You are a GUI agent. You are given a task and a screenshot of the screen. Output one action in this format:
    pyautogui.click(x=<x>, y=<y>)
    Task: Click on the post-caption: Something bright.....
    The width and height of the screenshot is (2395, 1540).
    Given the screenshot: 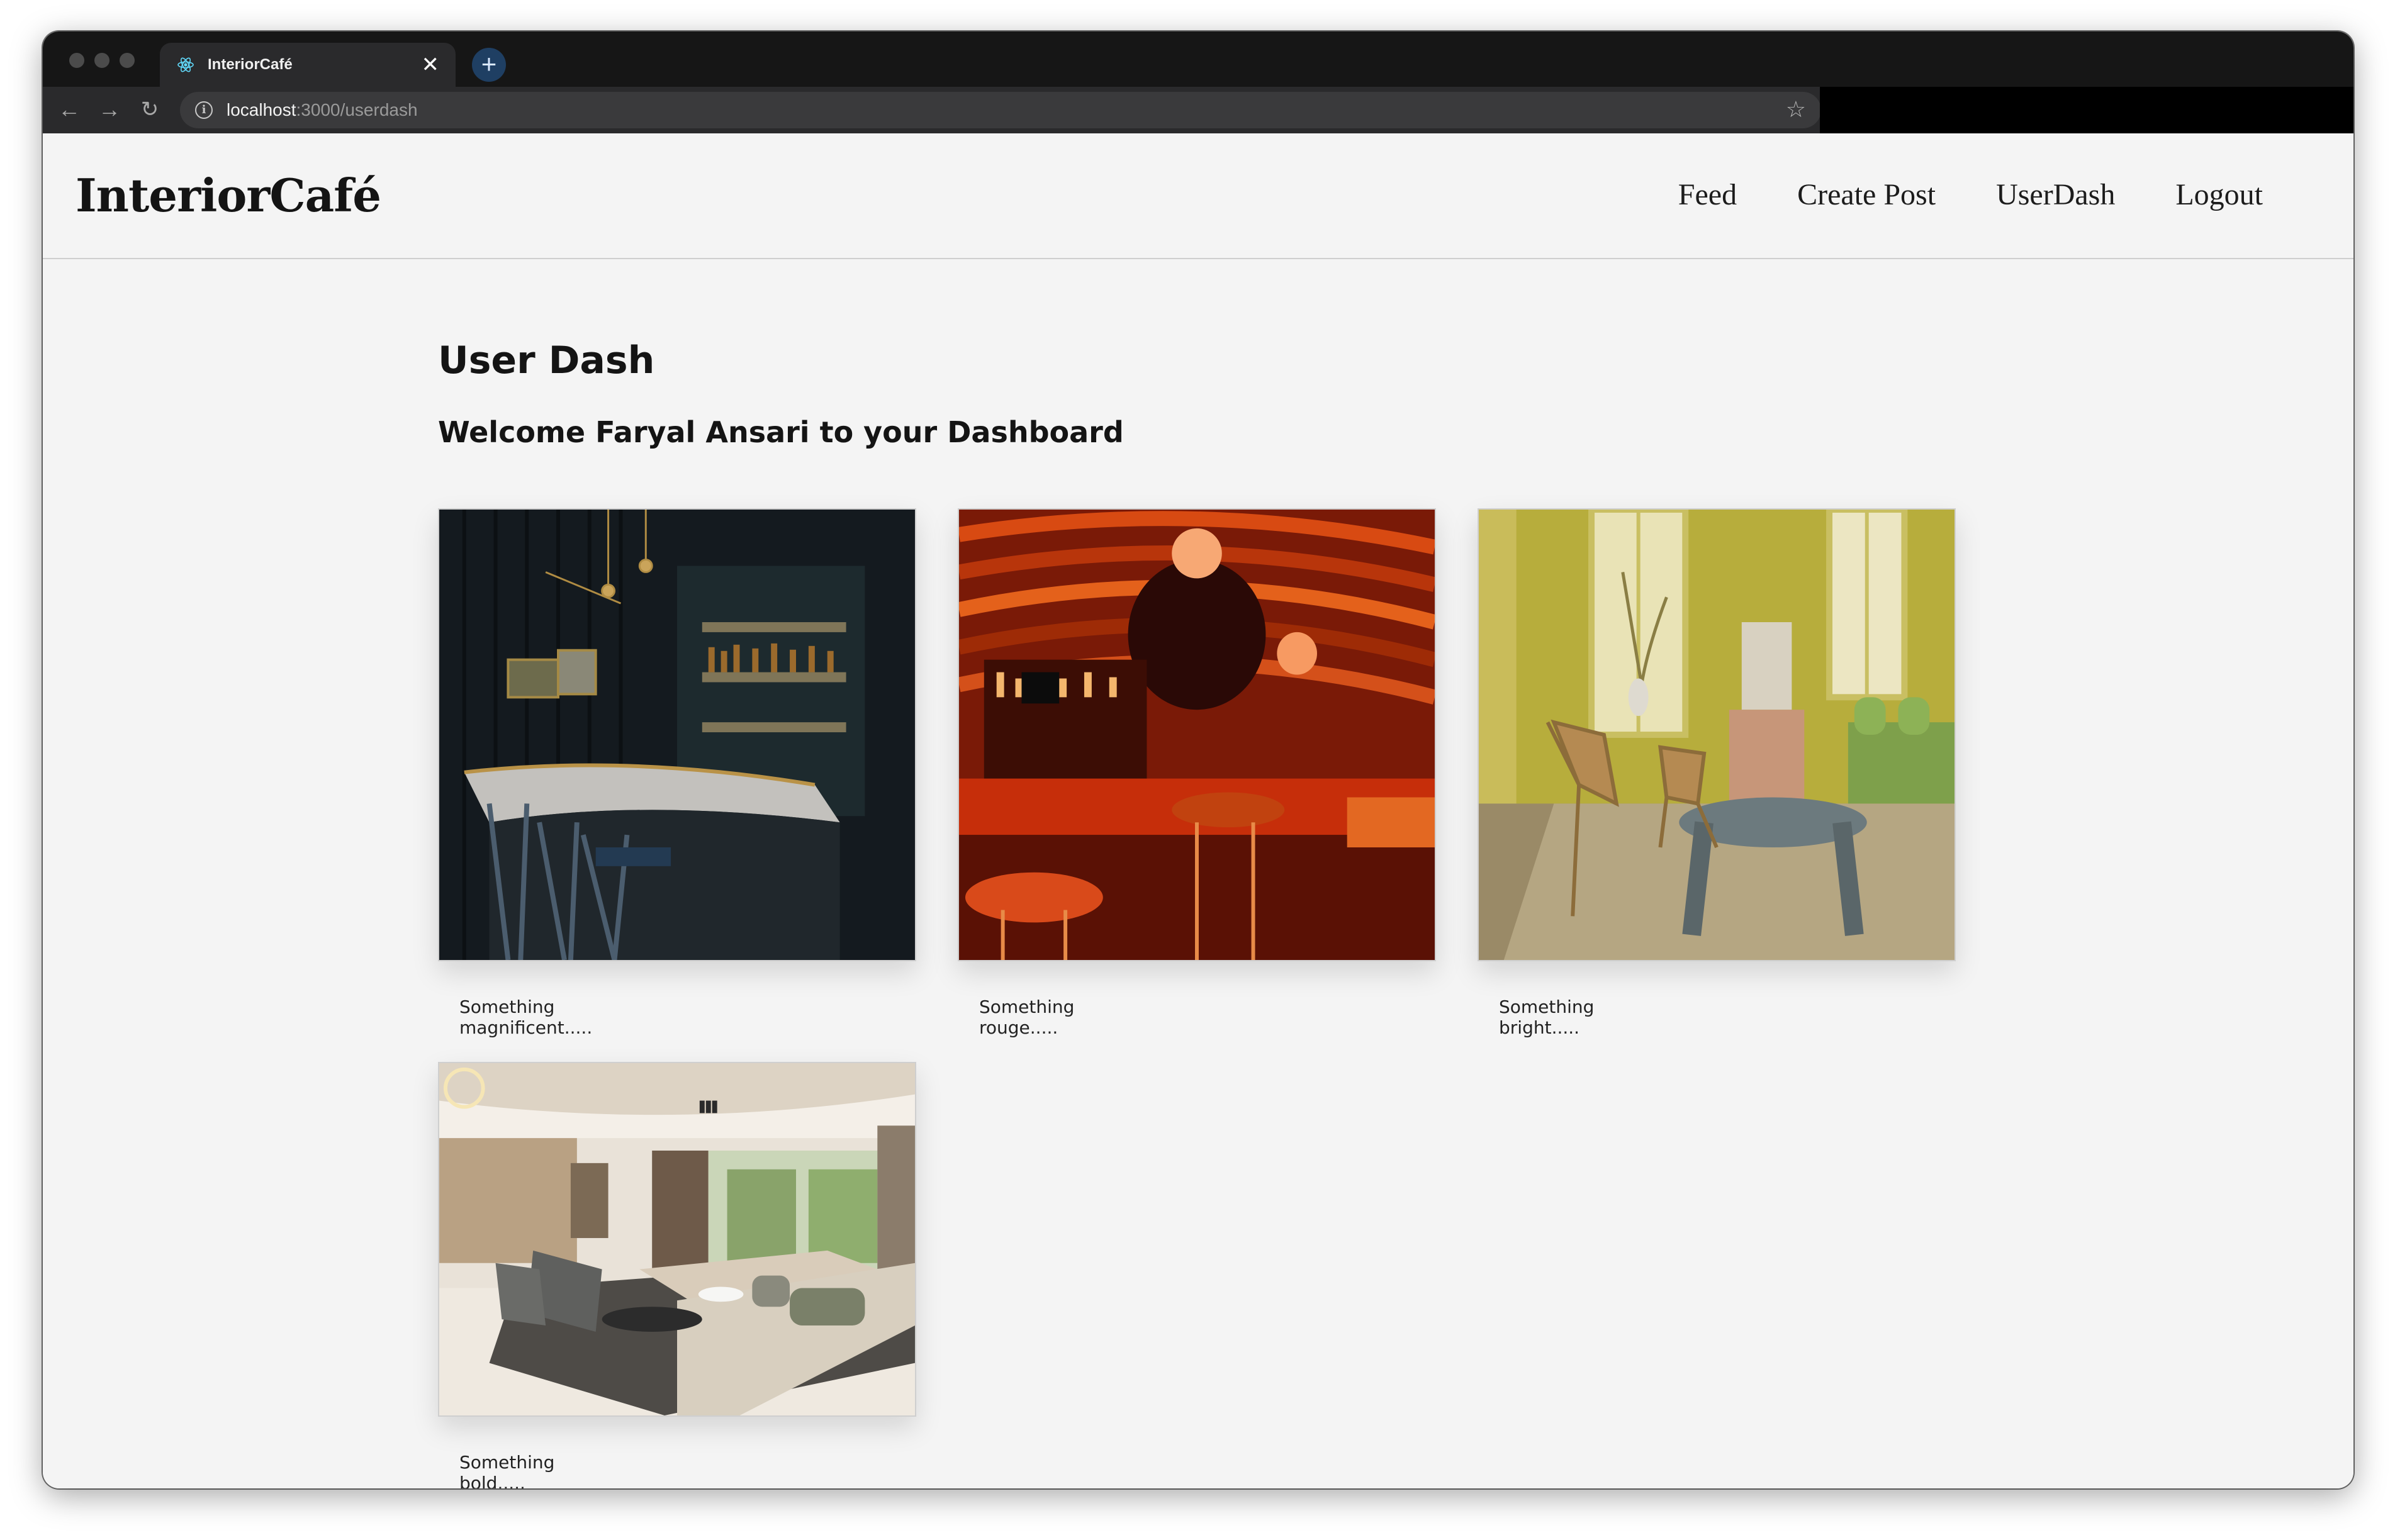 What is the action you would take?
    pyautogui.click(x=1547, y=1017)
    